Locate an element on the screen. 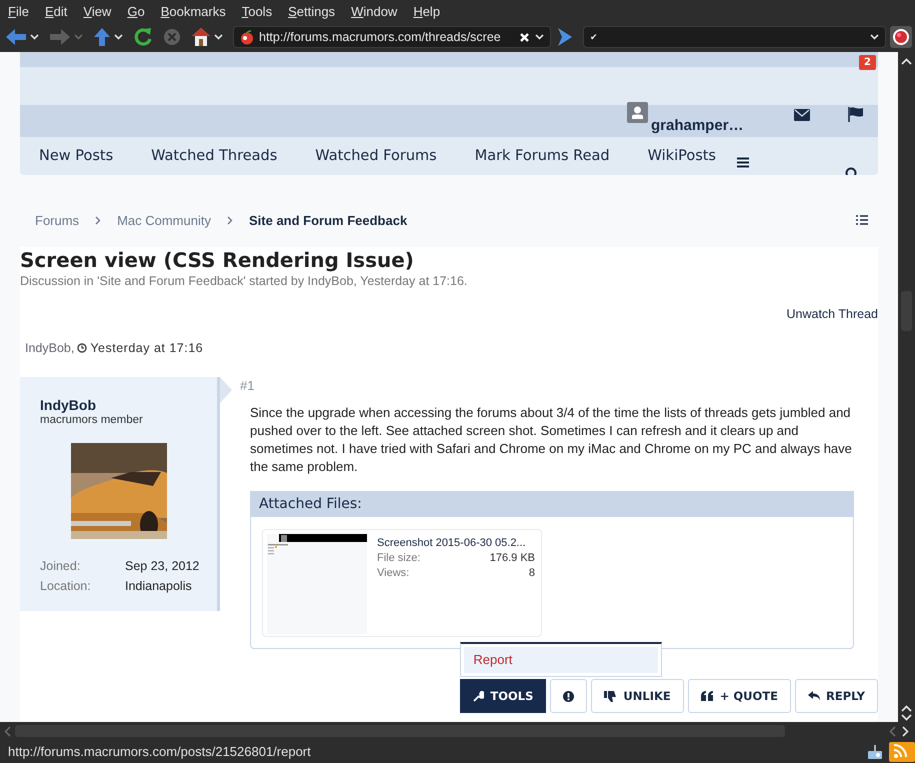 The image size is (915, 763). address-text: http://forums.macrumors.com/threads/scree is located at coordinates (380, 37).